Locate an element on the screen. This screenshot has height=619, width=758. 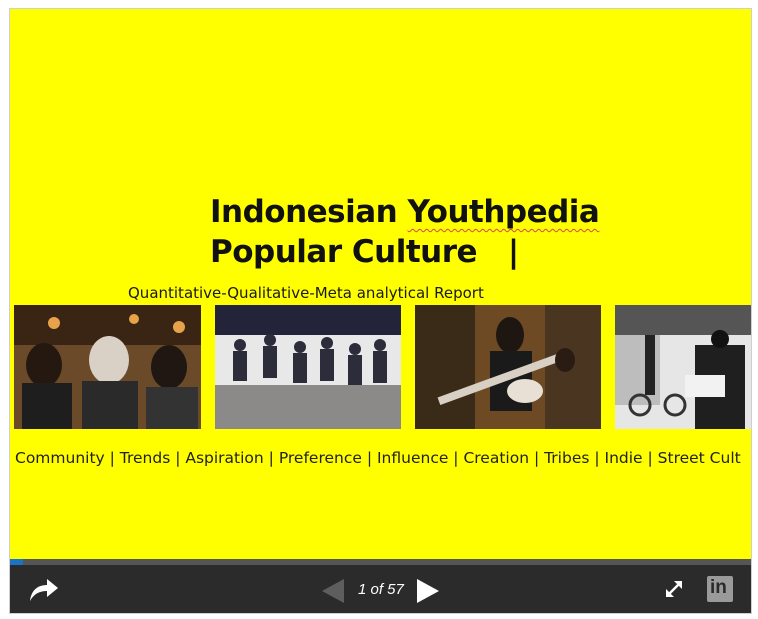
photo-street is located at coordinates (683, 367).